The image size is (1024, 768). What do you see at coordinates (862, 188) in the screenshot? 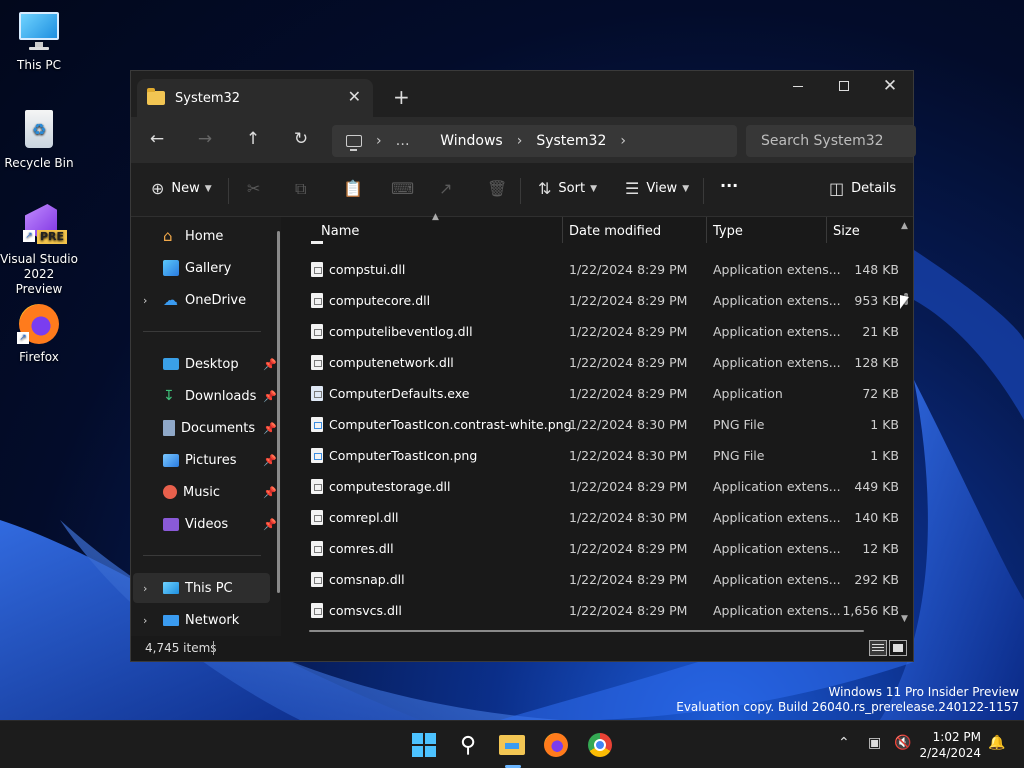
I see `details-pane-button: ◫ Details` at bounding box center [862, 188].